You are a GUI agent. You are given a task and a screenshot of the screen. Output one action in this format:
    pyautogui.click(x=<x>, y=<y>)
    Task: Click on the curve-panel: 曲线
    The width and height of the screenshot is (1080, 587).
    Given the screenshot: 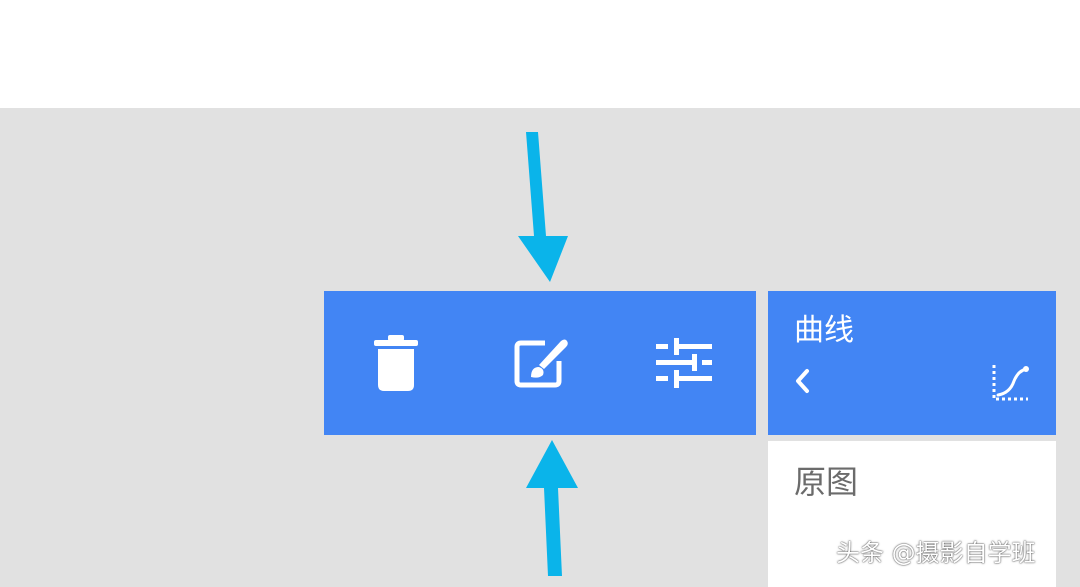 What is the action you would take?
    pyautogui.click(x=912, y=363)
    